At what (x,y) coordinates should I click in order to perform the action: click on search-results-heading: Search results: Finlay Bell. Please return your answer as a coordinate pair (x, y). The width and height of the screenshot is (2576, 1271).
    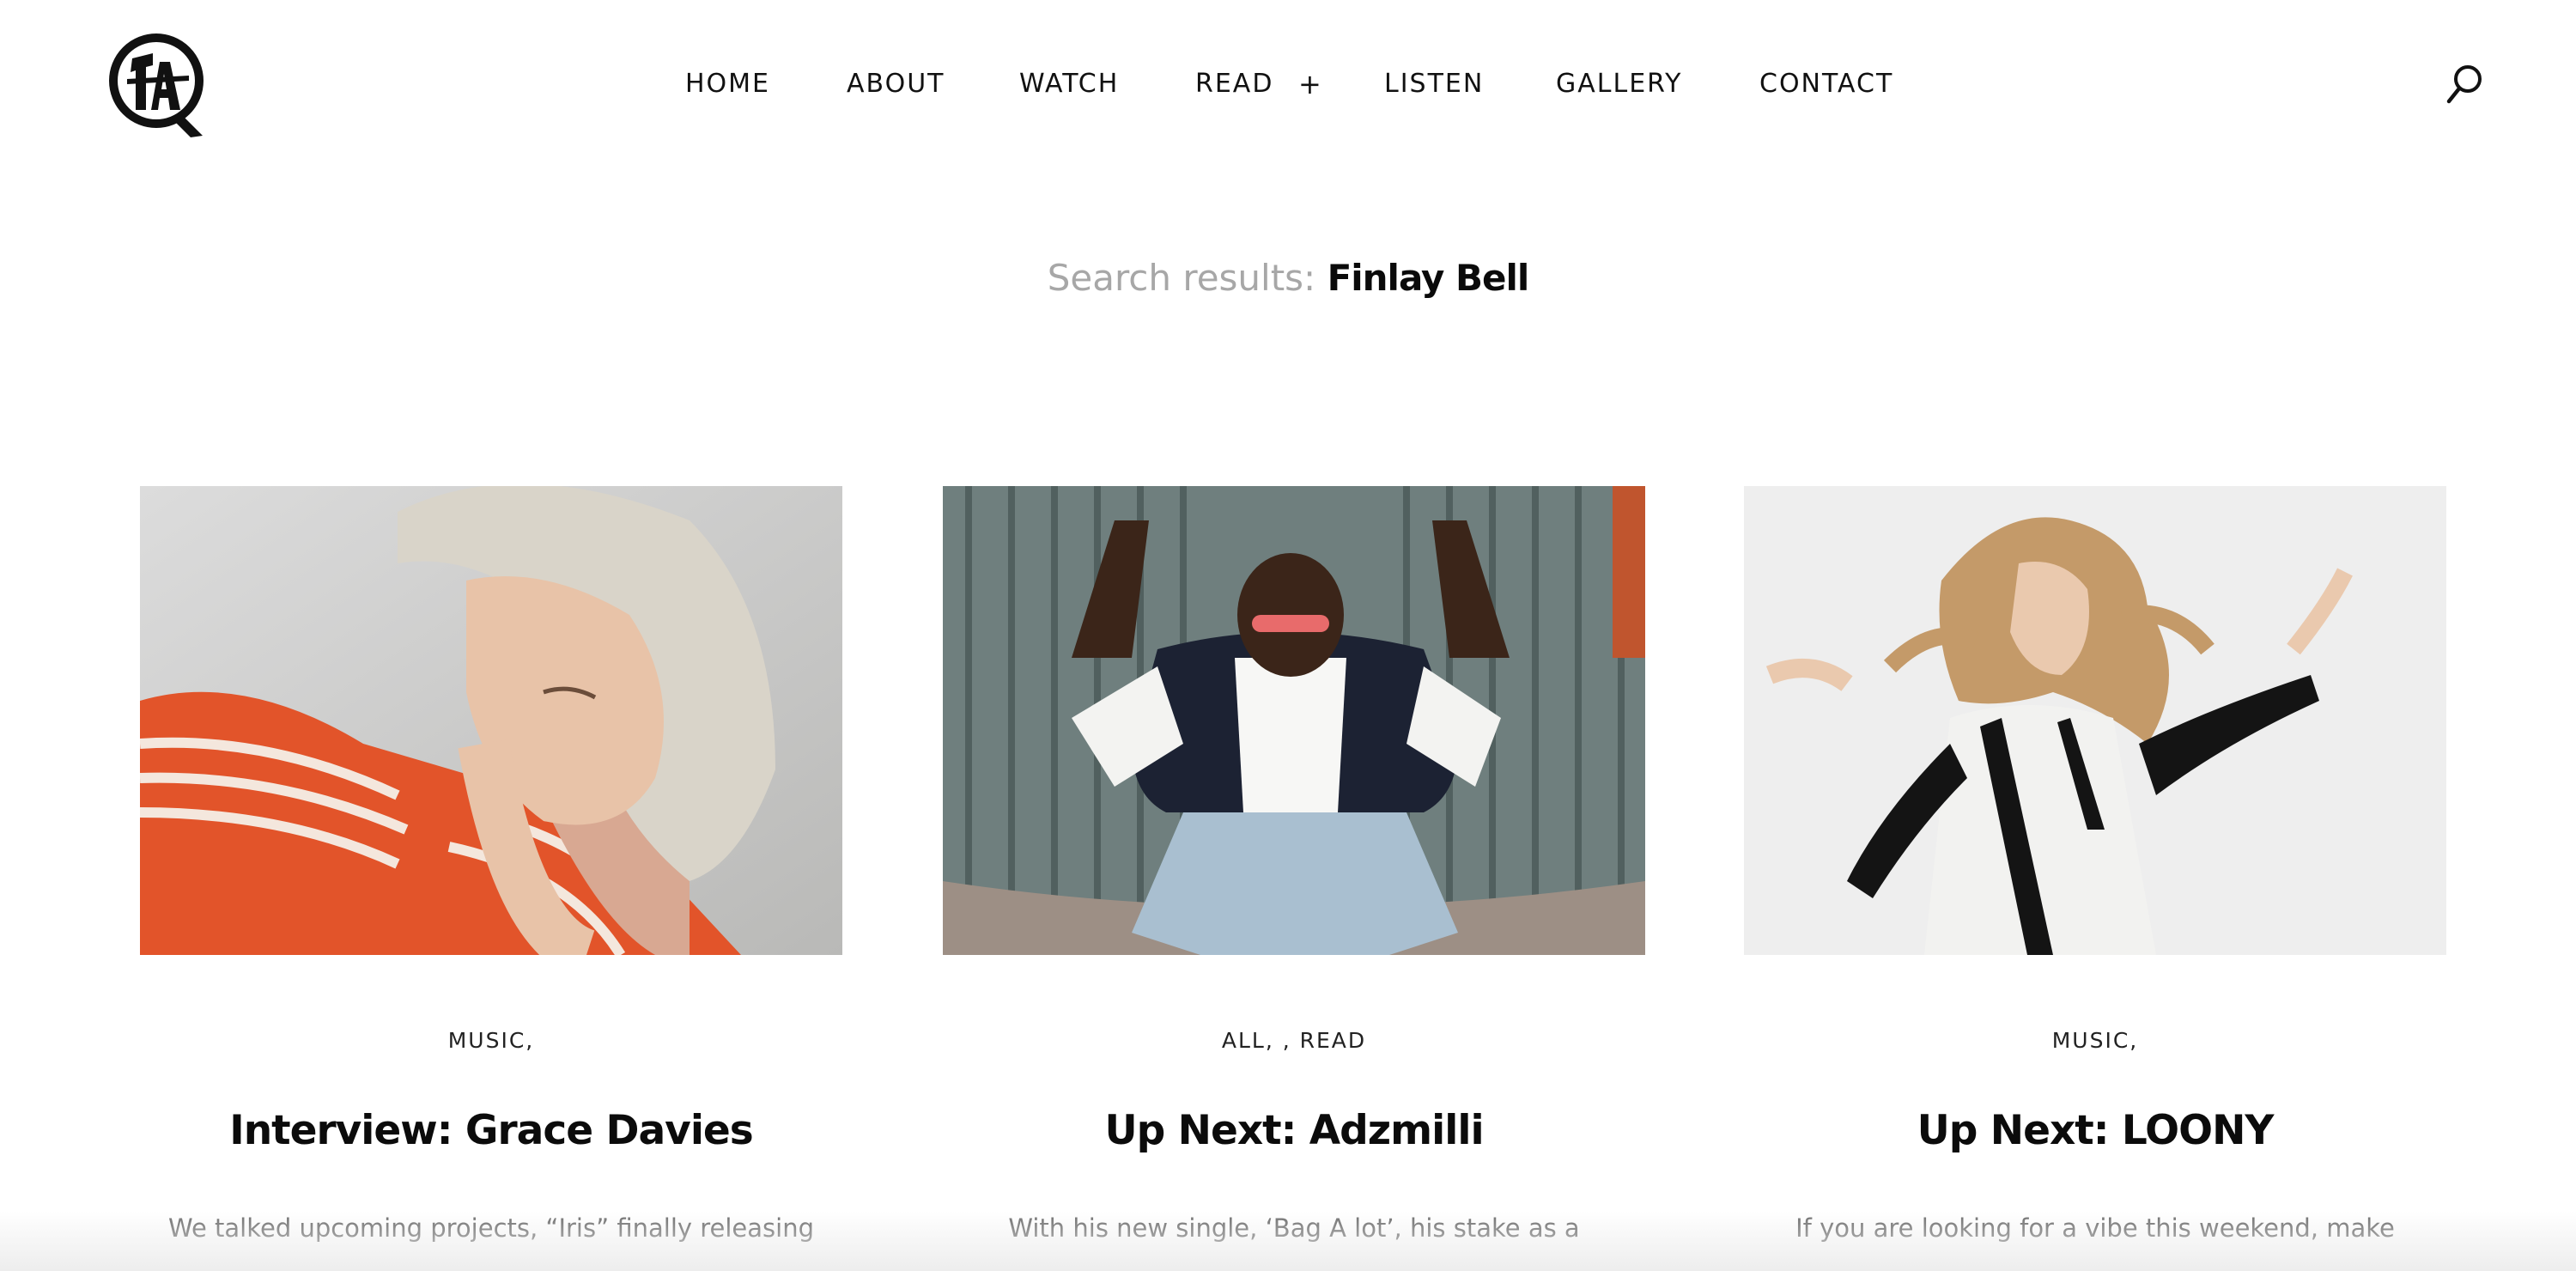
    Looking at the image, I should click on (1288, 278).